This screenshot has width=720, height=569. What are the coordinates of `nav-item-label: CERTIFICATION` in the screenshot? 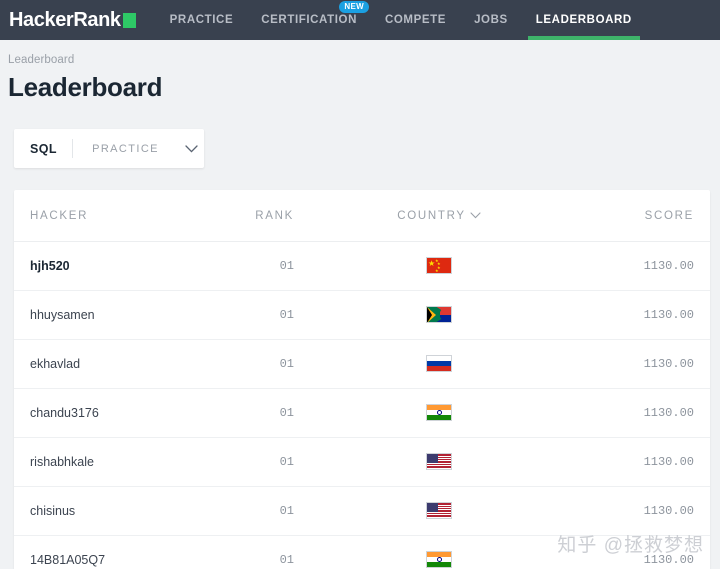 It's located at (309, 20).